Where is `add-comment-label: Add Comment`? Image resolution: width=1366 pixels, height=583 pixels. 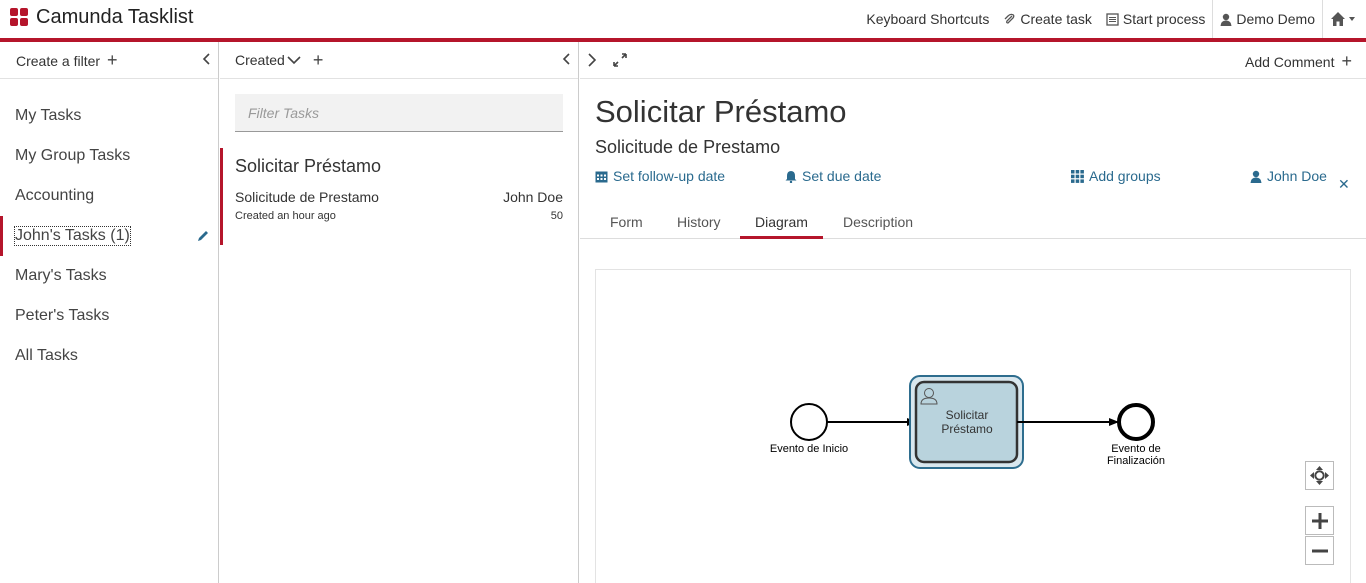
add-comment-label: Add Comment is located at coordinates (1290, 62).